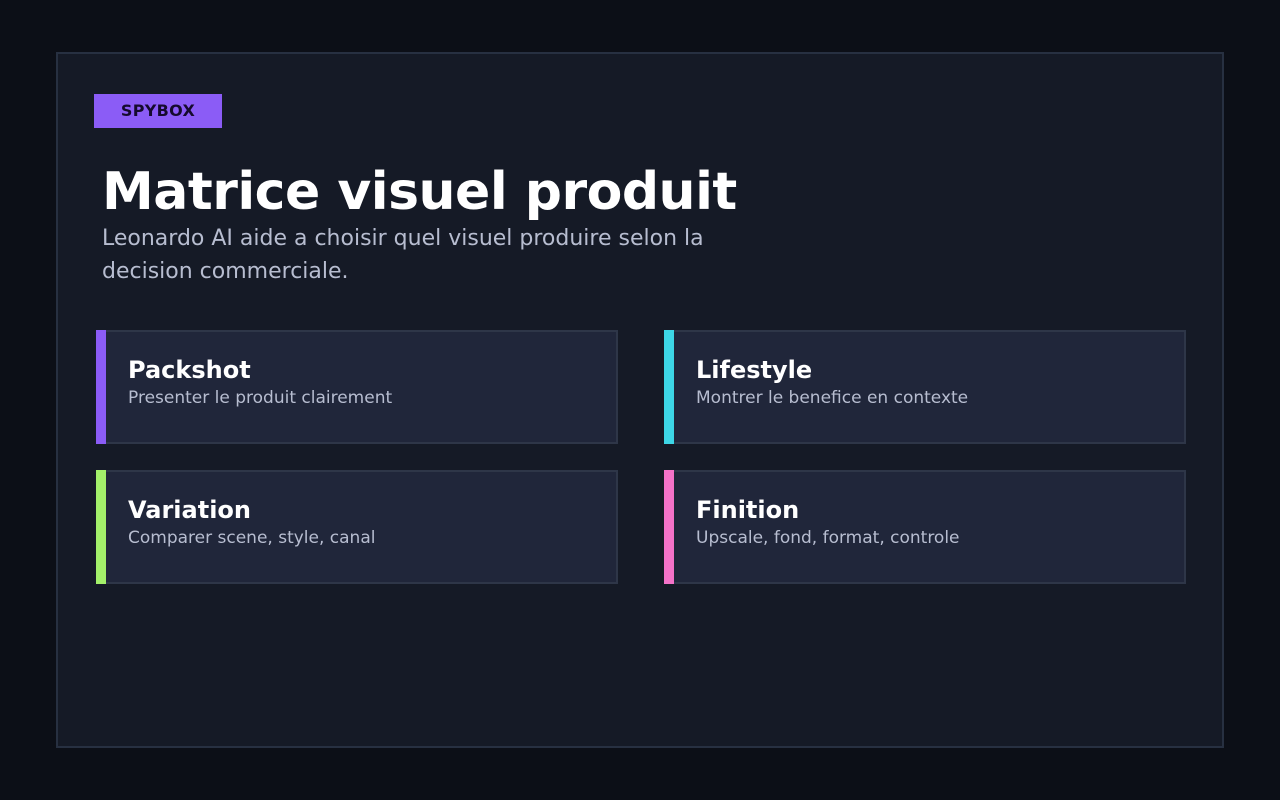  Describe the element at coordinates (748, 510) in the screenshot. I see `card-title: Finition` at that location.